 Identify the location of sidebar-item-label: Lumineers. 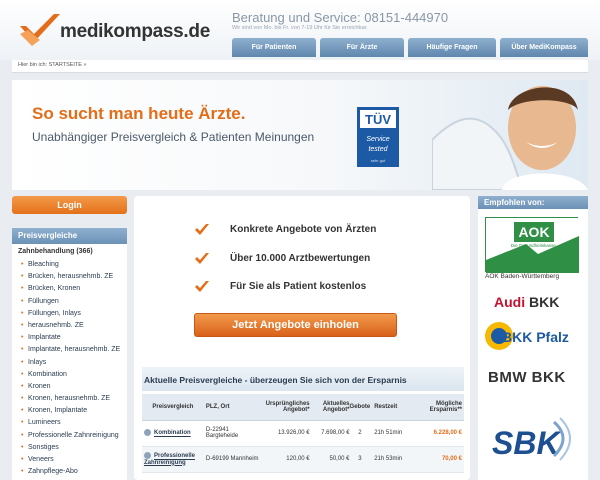
(44, 423).